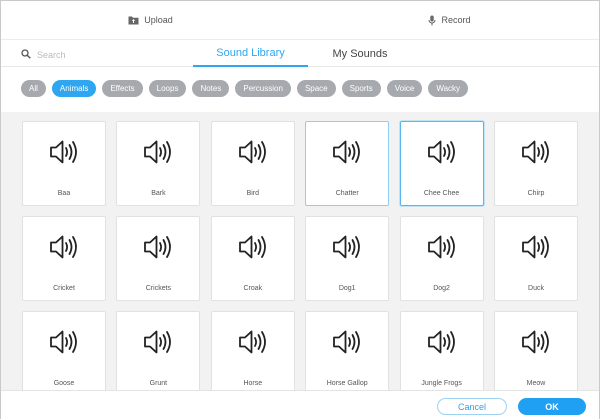 The height and width of the screenshot is (419, 600). I want to click on sound-name: Dog2, so click(441, 288).